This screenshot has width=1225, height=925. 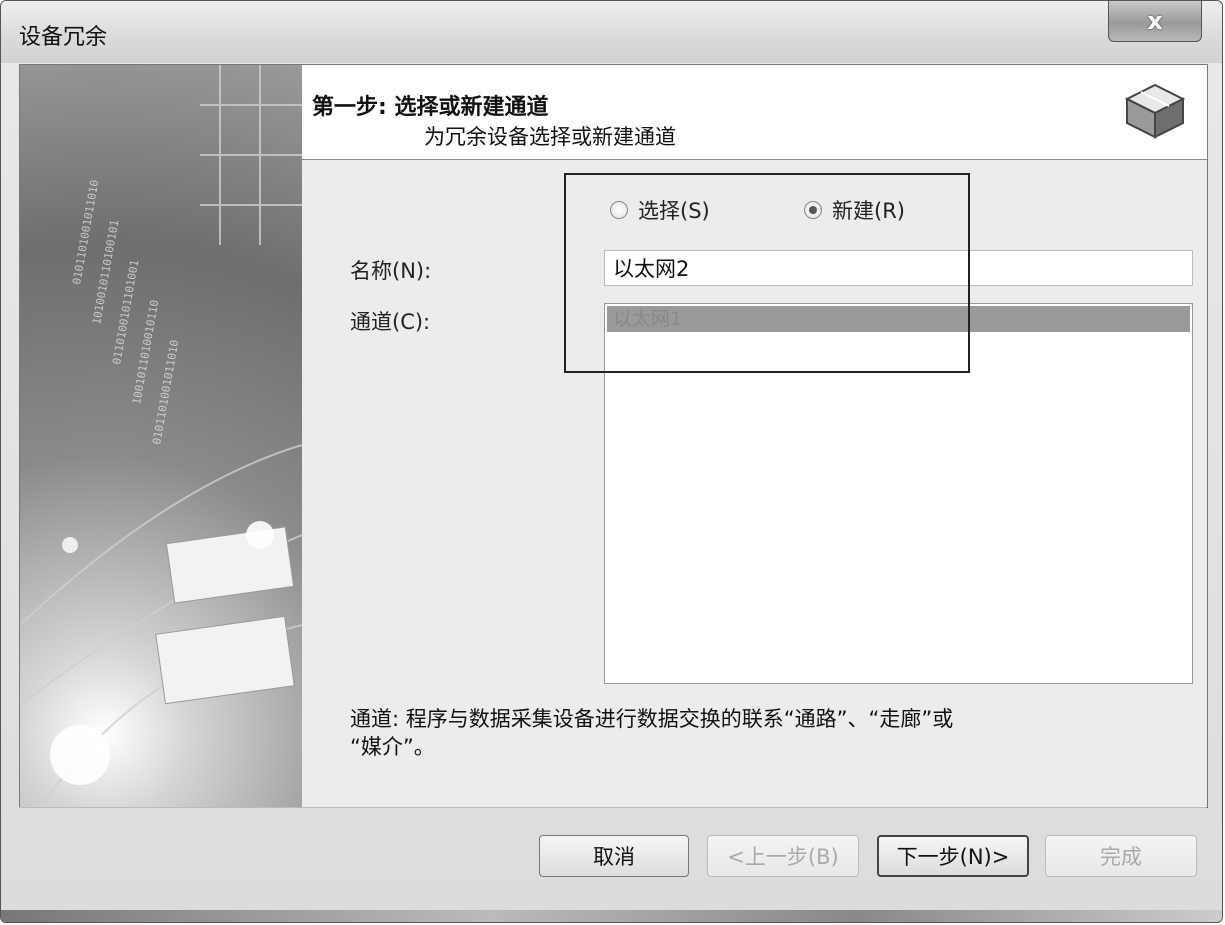 What do you see at coordinates (868, 211) in the screenshot?
I see `radio-new-label: 新建(R)` at bounding box center [868, 211].